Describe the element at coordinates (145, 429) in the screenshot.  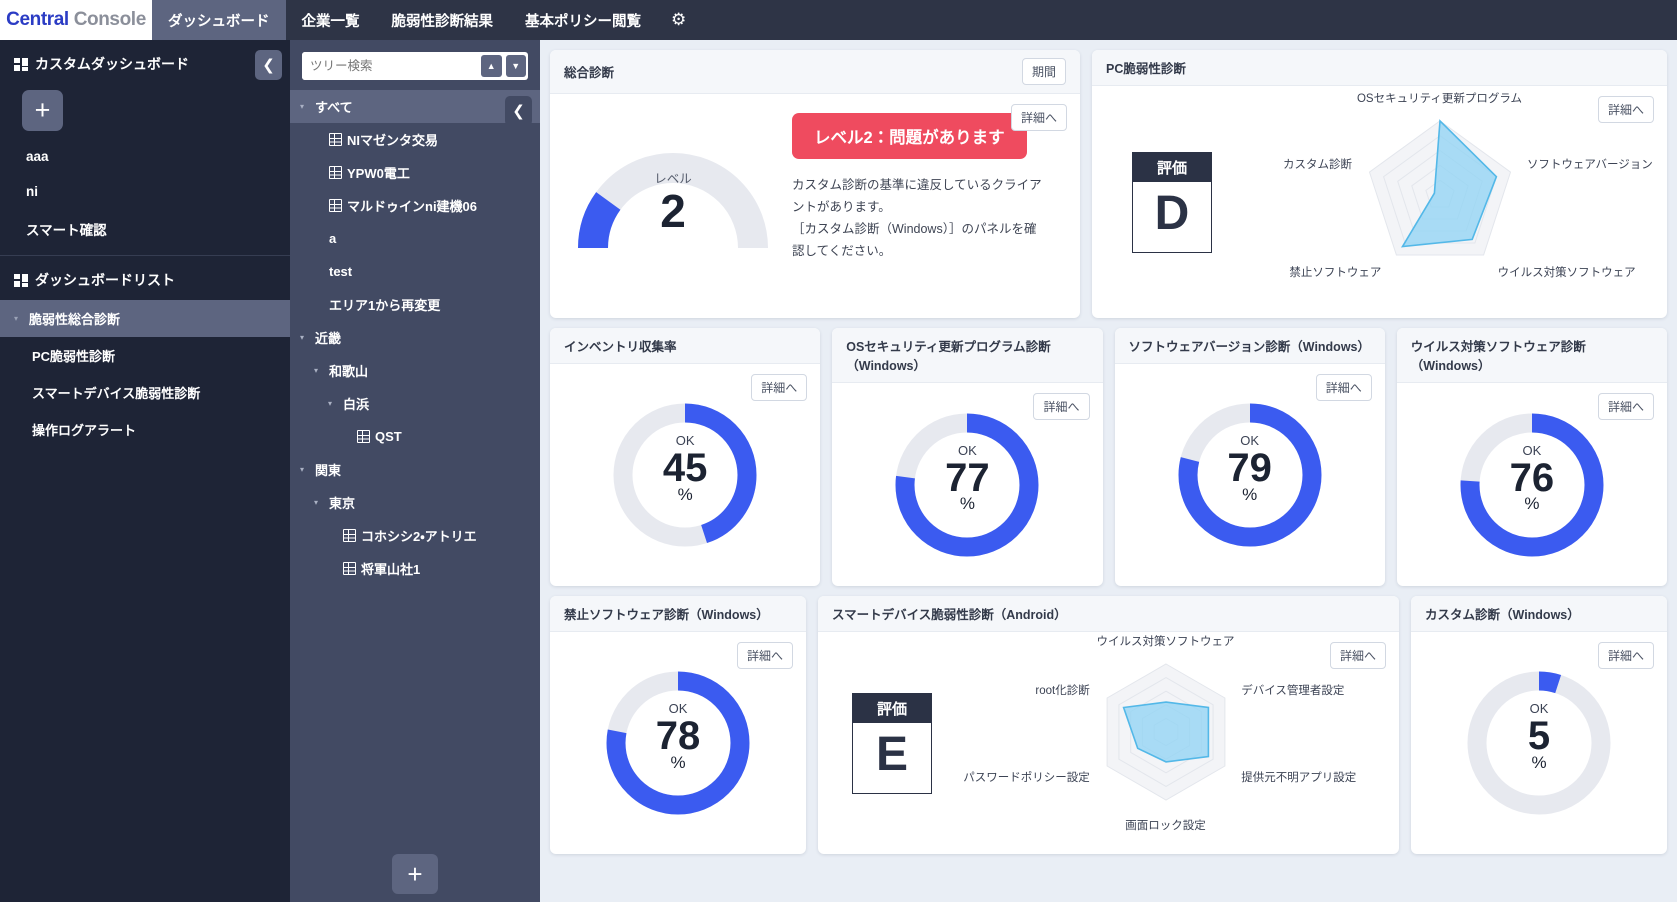
I see `sidebar-item-operation-log-alert: 操作ログアラート` at that location.